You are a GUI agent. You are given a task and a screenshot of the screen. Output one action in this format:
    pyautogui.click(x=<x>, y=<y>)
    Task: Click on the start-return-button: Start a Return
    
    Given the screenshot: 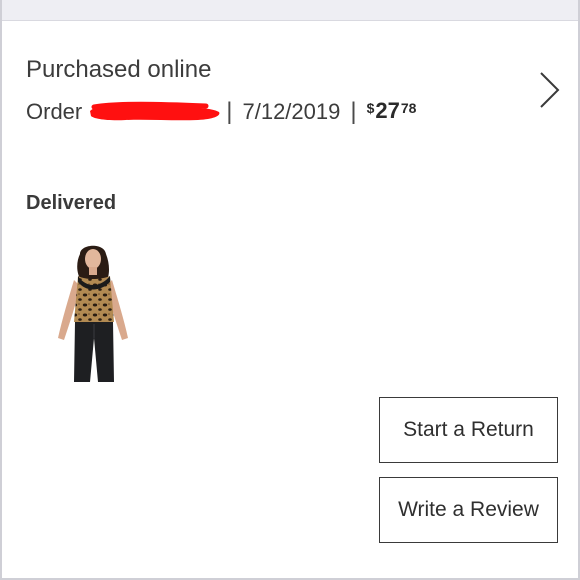 What is the action you would take?
    pyautogui.click(x=468, y=430)
    